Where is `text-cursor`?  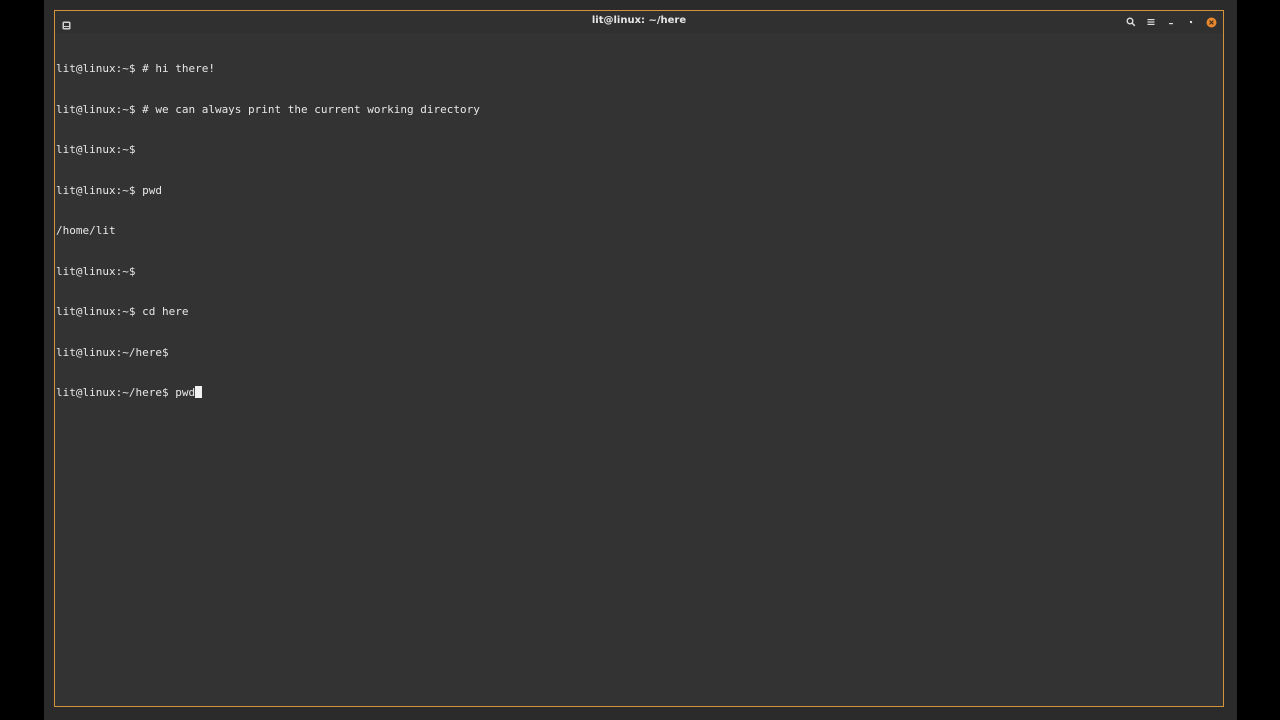
text-cursor is located at coordinates (199, 392).